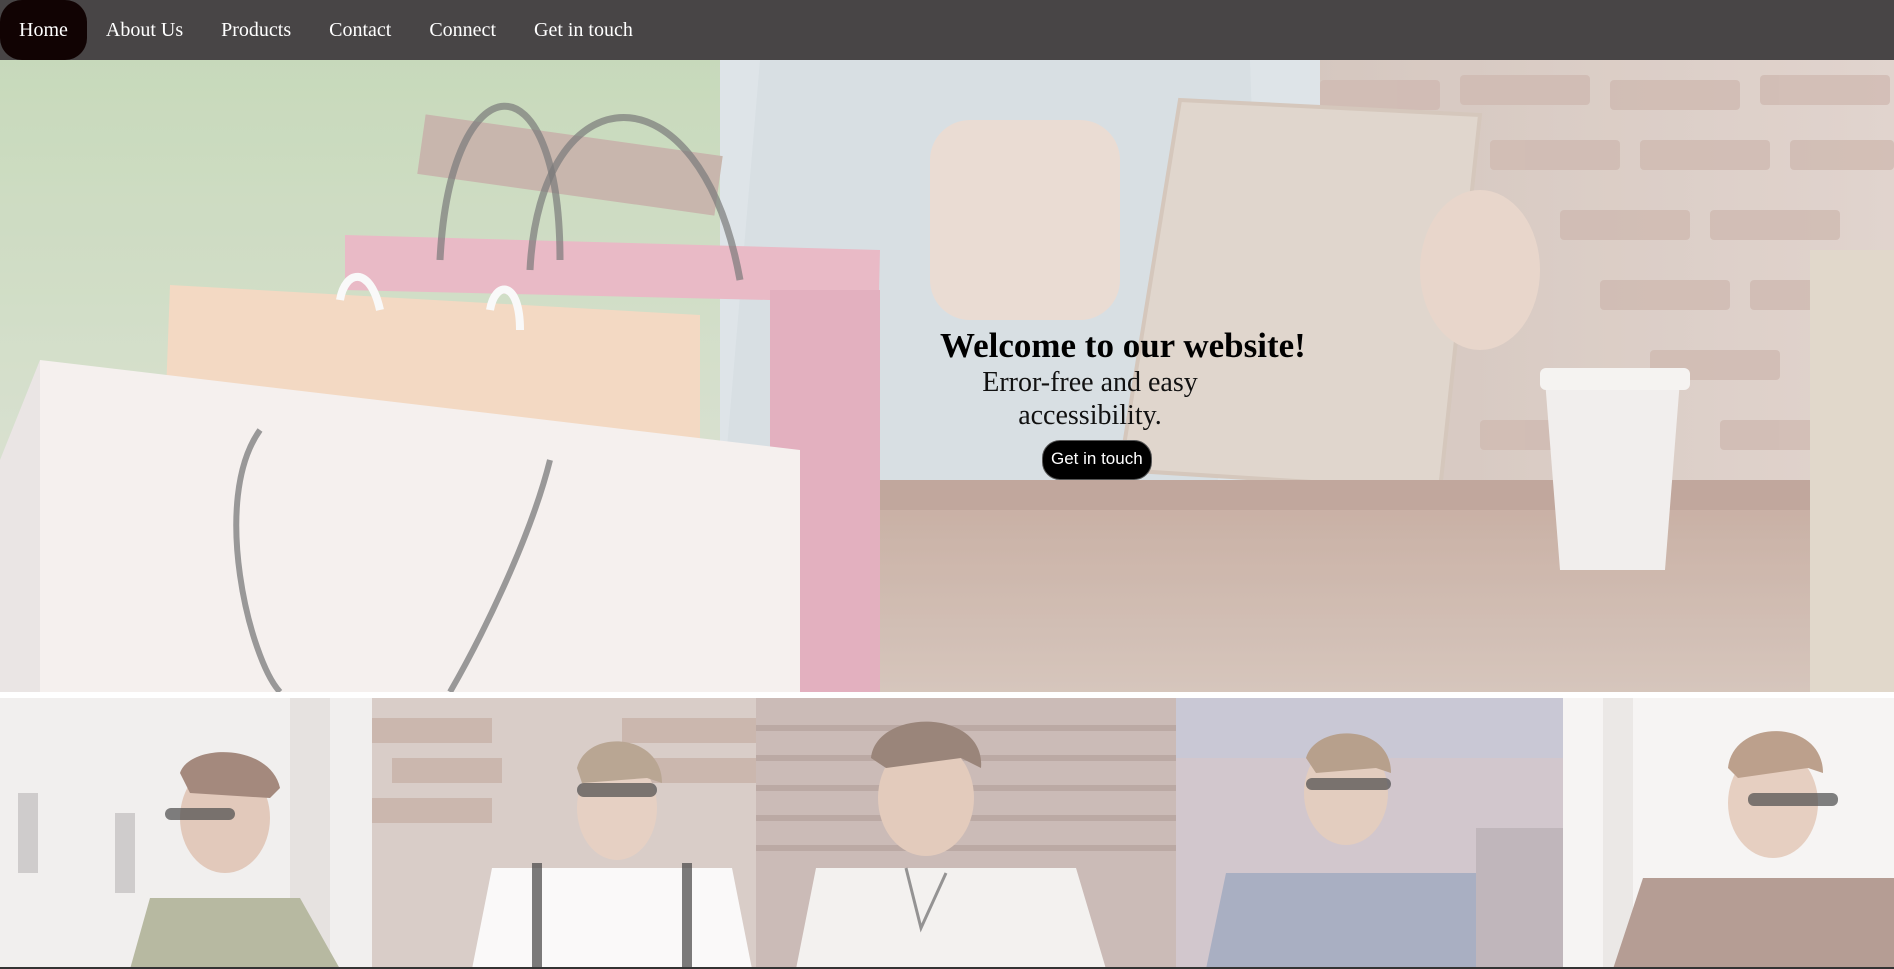 The height and width of the screenshot is (969, 1894). I want to click on hero-title: Welcome to our website!, so click(1123, 345).